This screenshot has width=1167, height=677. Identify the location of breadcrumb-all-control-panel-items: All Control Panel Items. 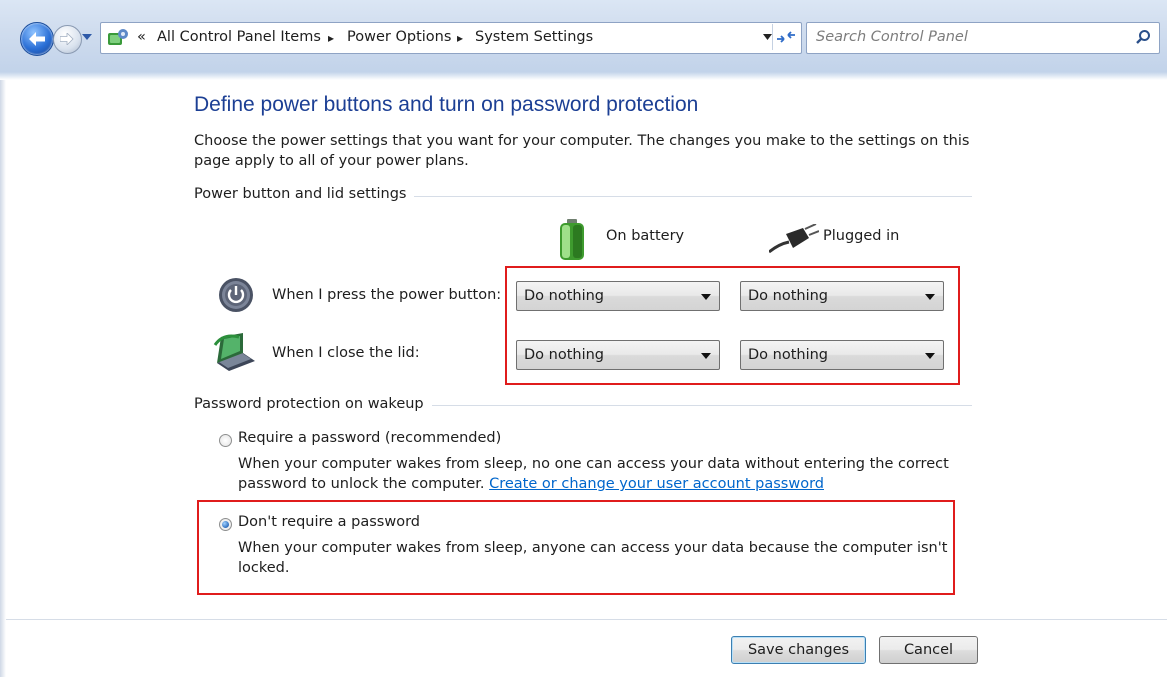
(239, 37).